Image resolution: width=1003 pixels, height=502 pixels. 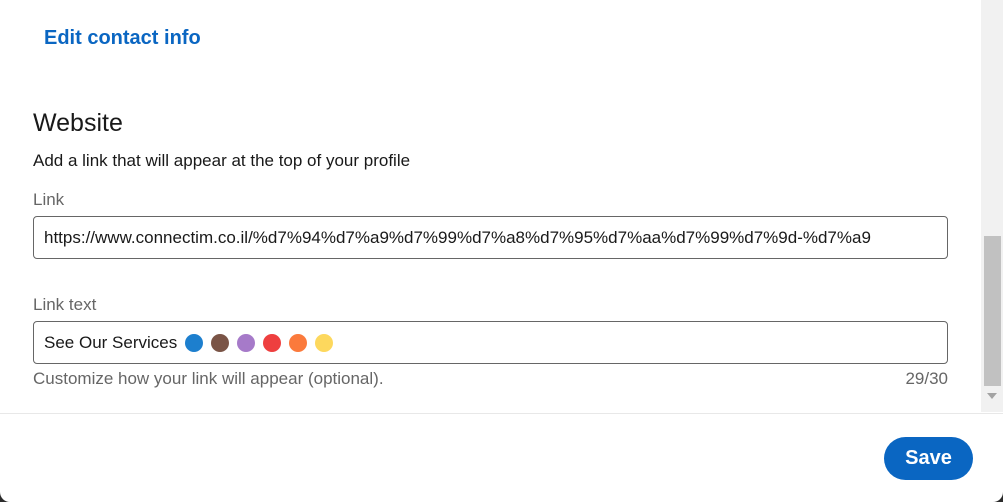 I want to click on character-counter: 29/30, so click(x=926, y=378).